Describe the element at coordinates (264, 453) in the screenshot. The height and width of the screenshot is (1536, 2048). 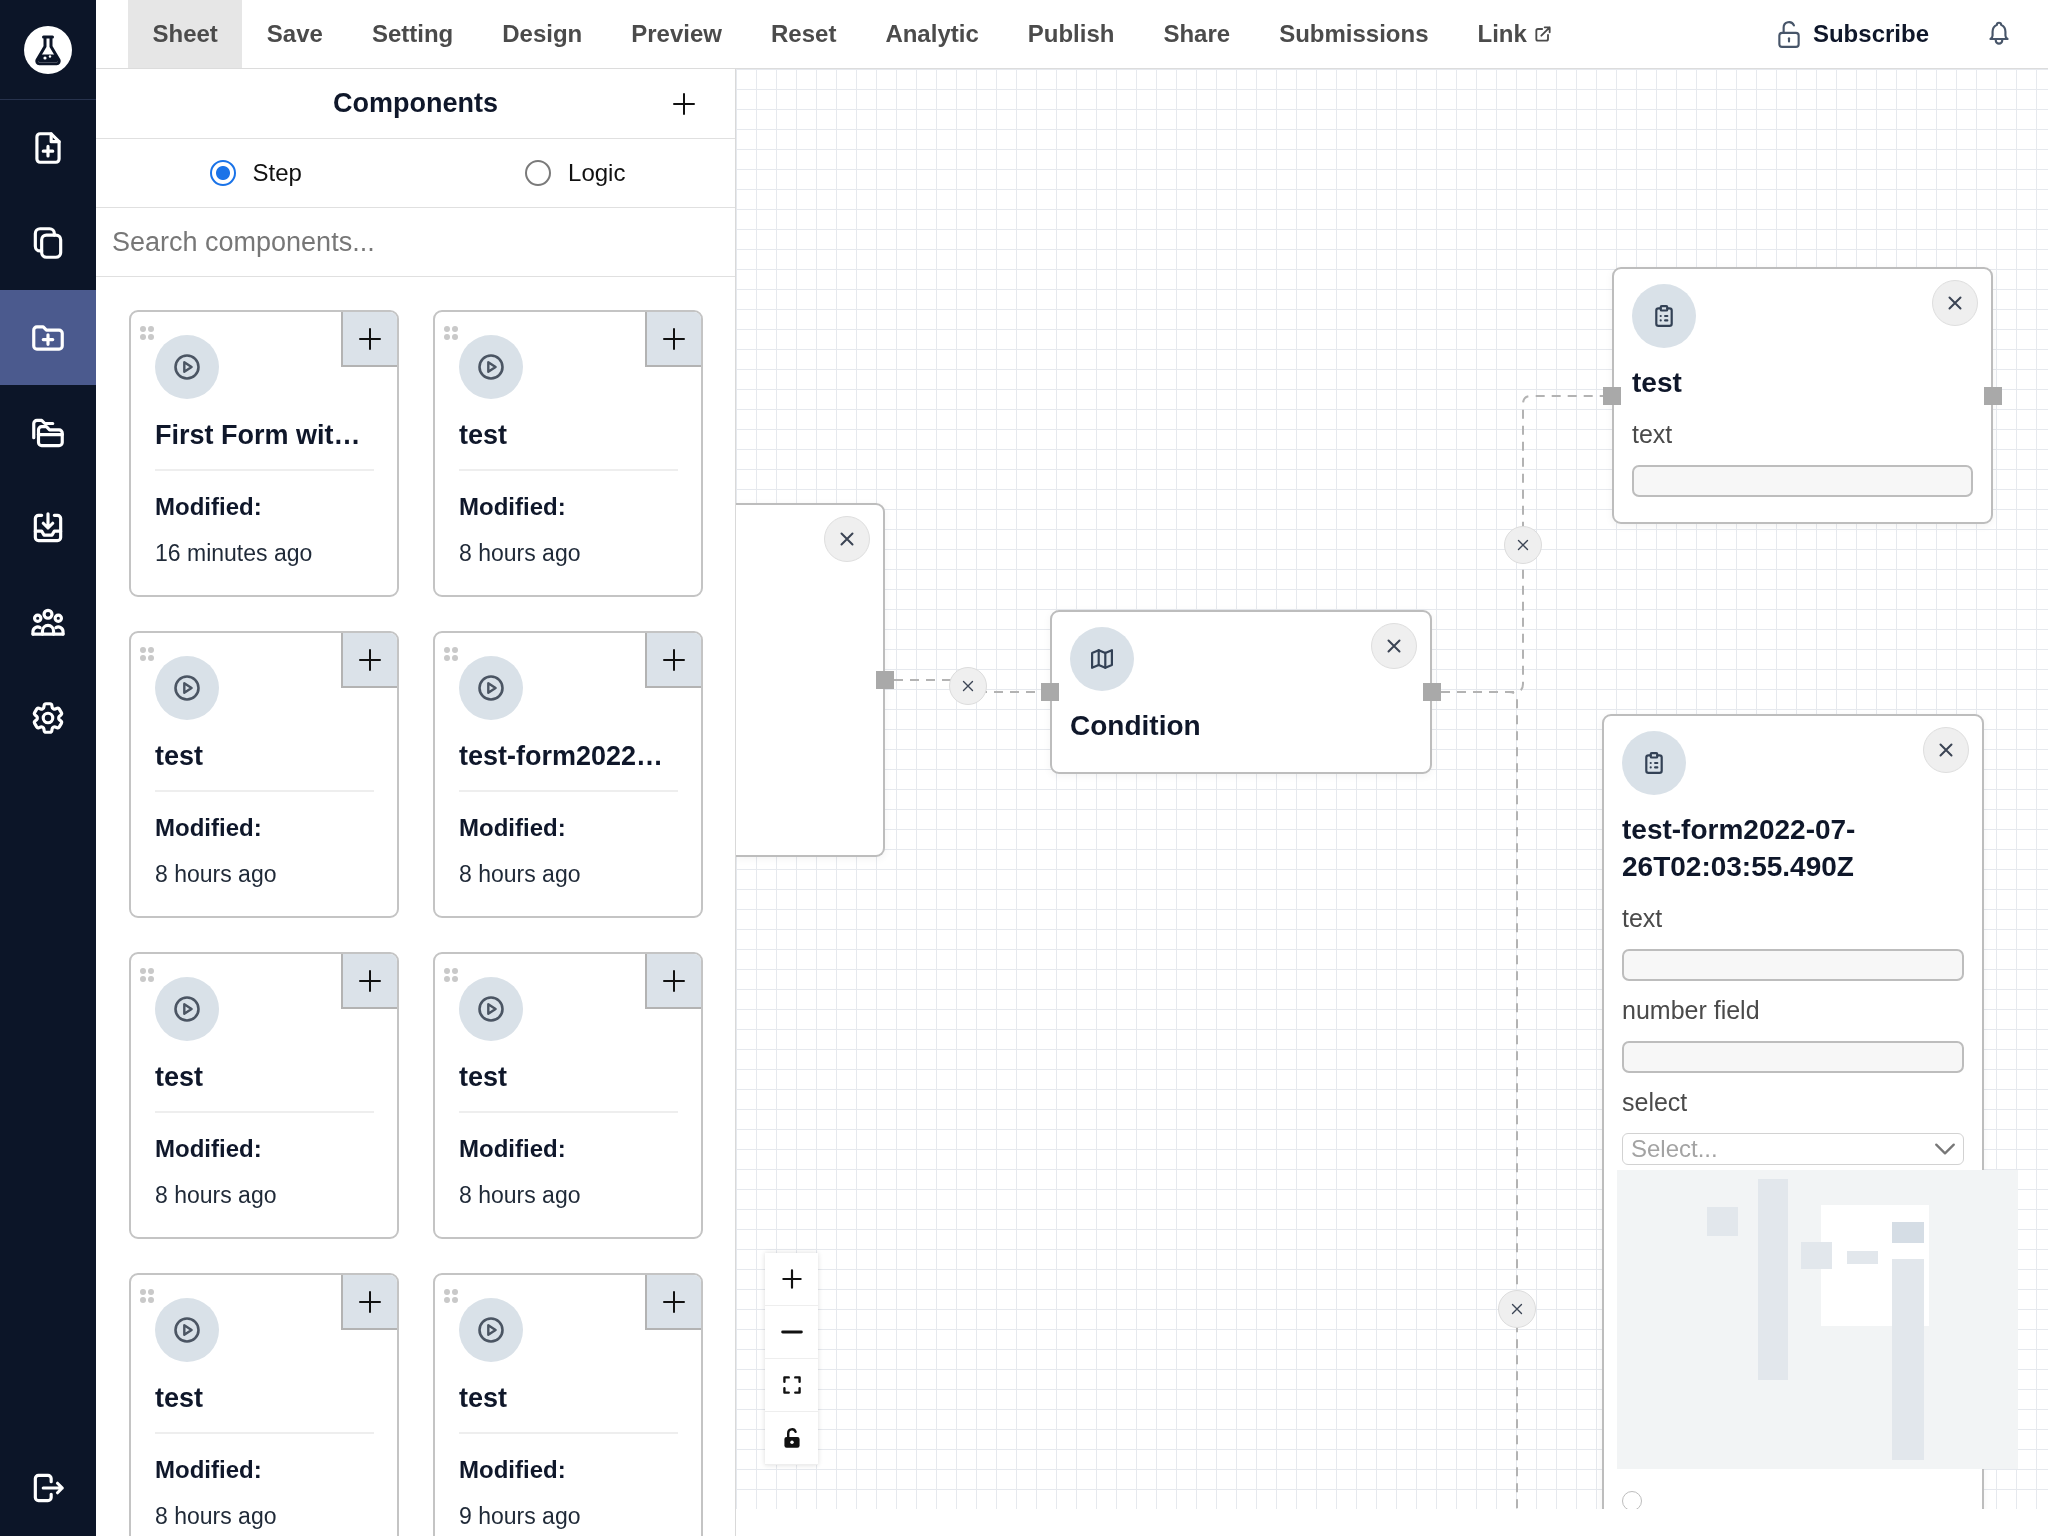
I see `component-card: First Form wit… Modified: 16 minutes ago` at that location.